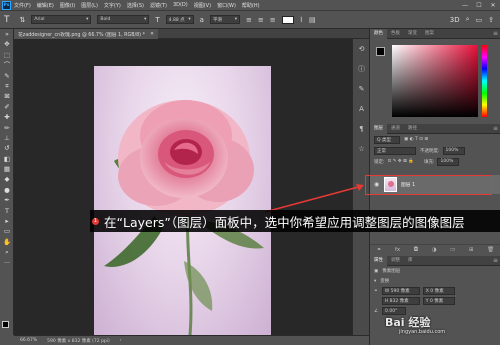 The height and width of the screenshot is (345, 500). What do you see at coordinates (479, 5) in the screenshot?
I see `maximize-button: ☐` at bounding box center [479, 5].